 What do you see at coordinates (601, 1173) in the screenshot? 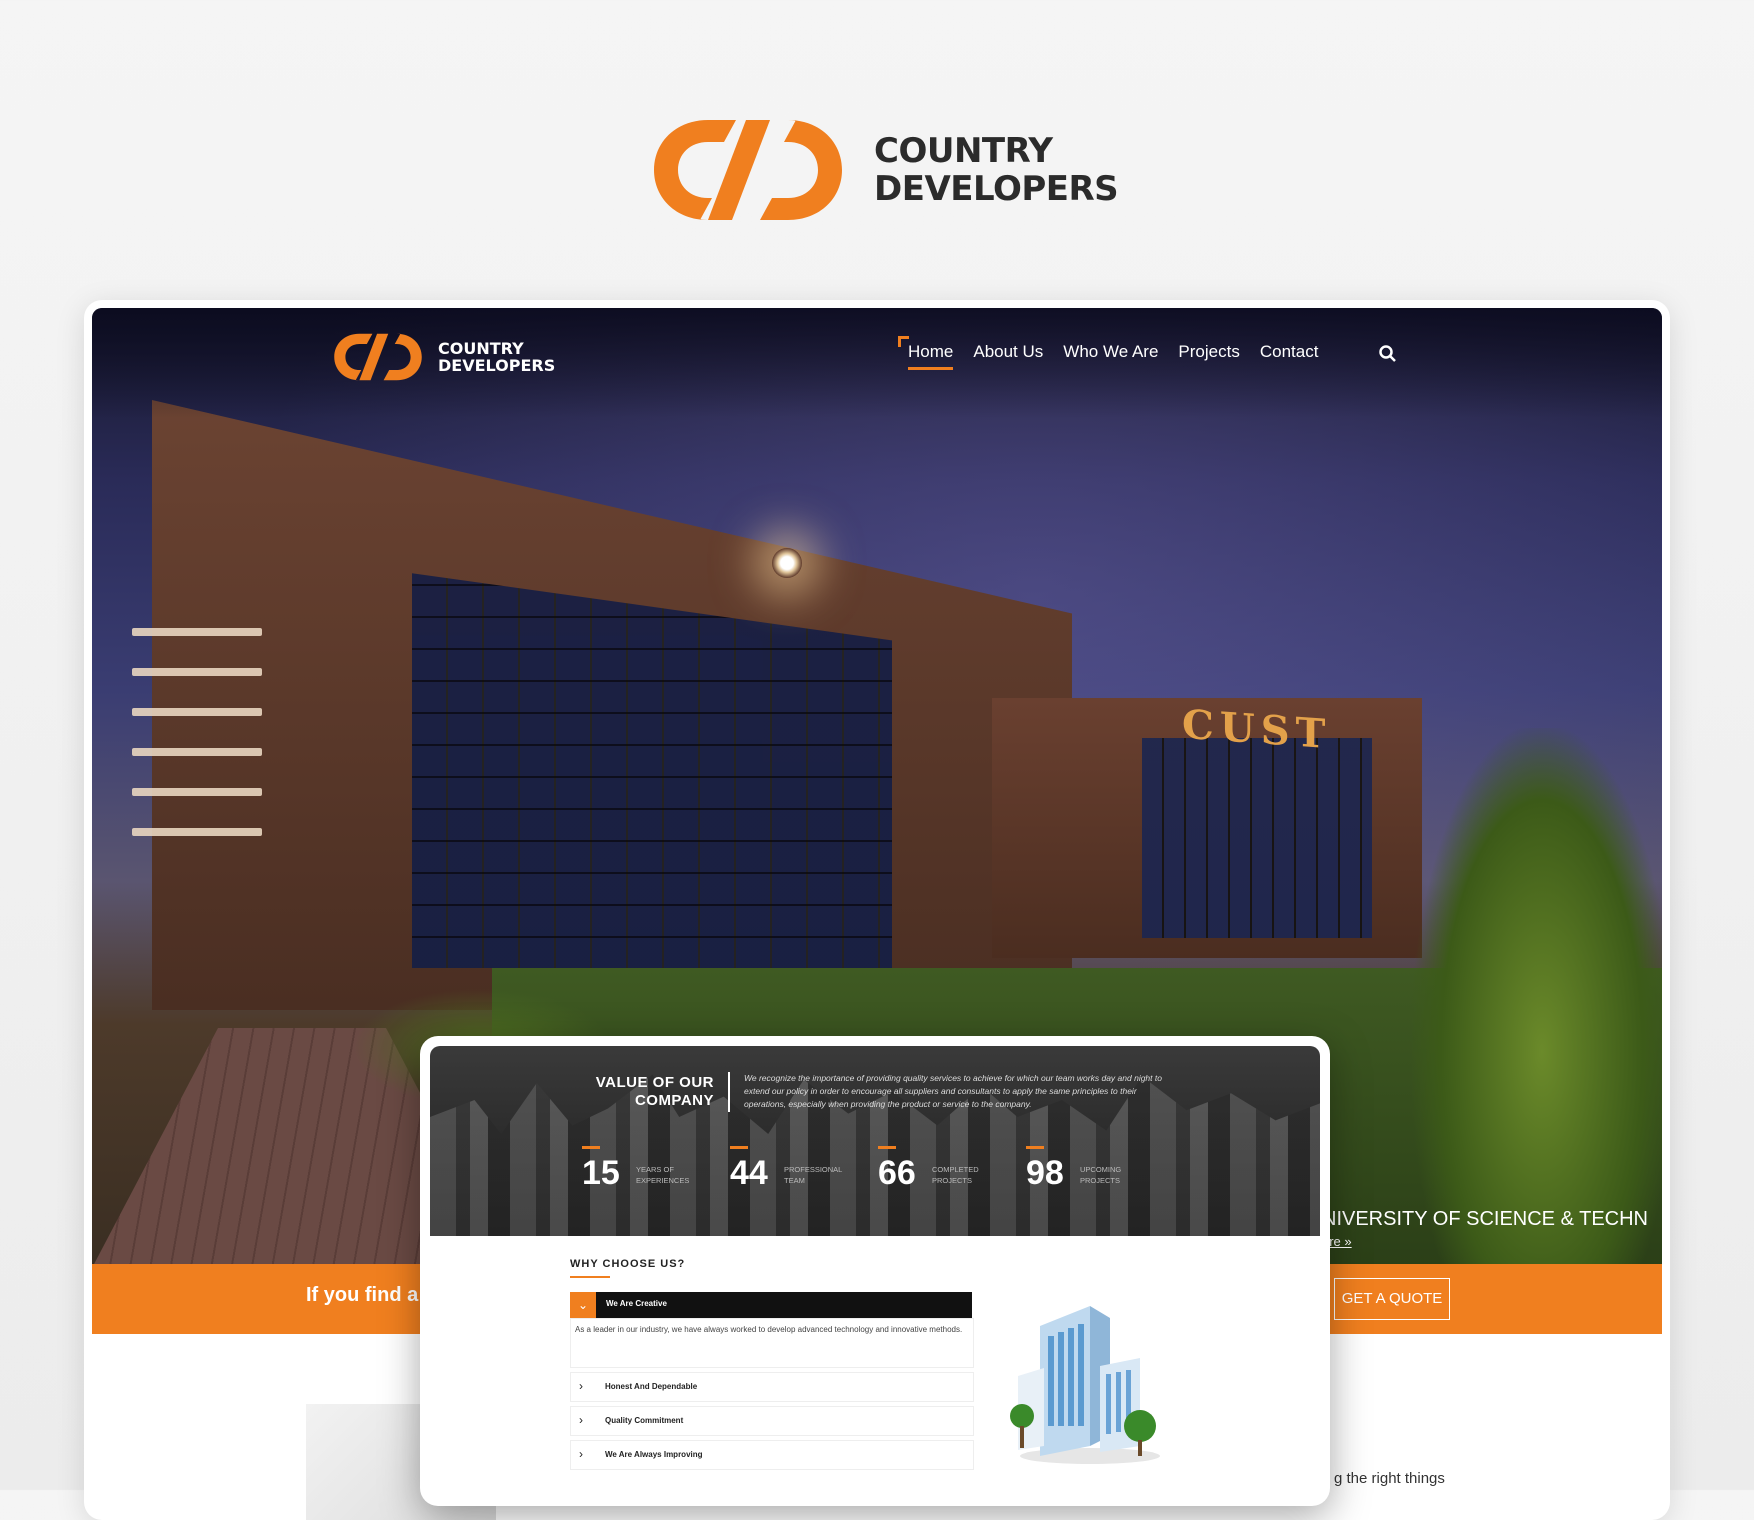
I see `stat-value: 15` at bounding box center [601, 1173].